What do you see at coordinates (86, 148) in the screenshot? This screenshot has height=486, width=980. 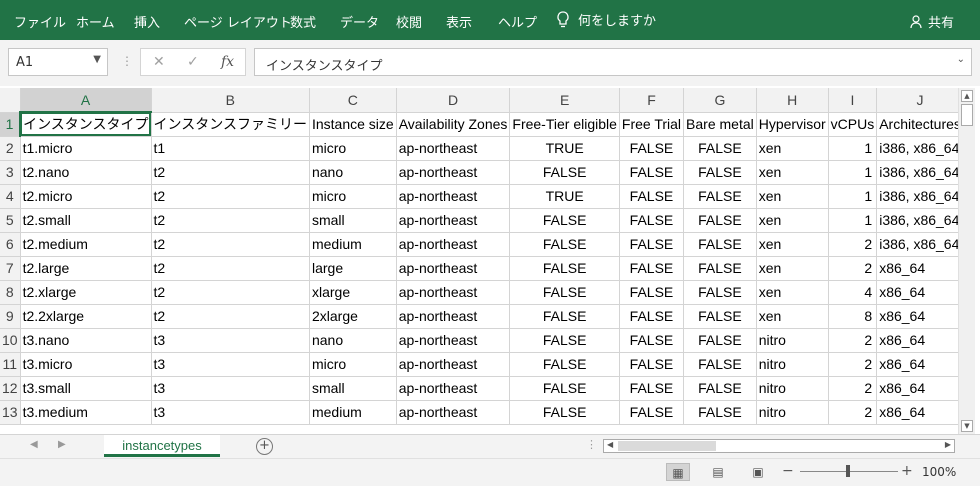 I see `cell: t1.micro` at bounding box center [86, 148].